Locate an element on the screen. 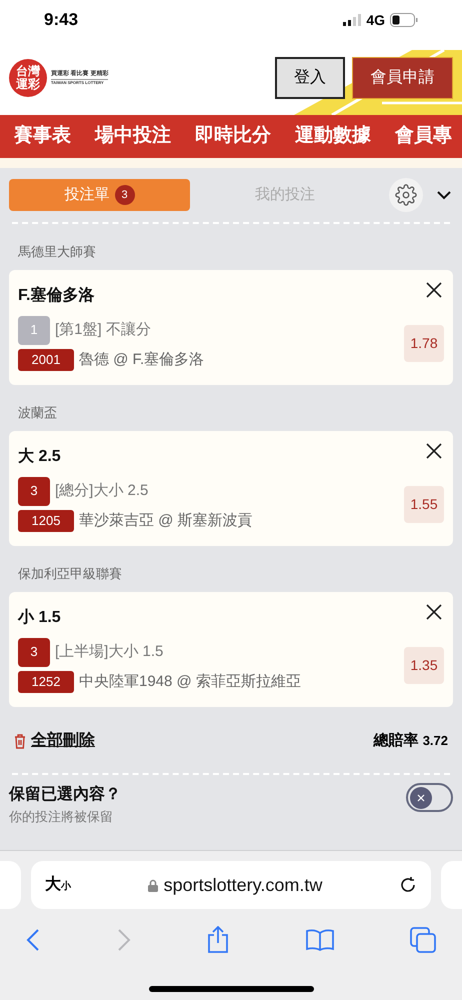  status-time: 9:43 is located at coordinates (61, 20).